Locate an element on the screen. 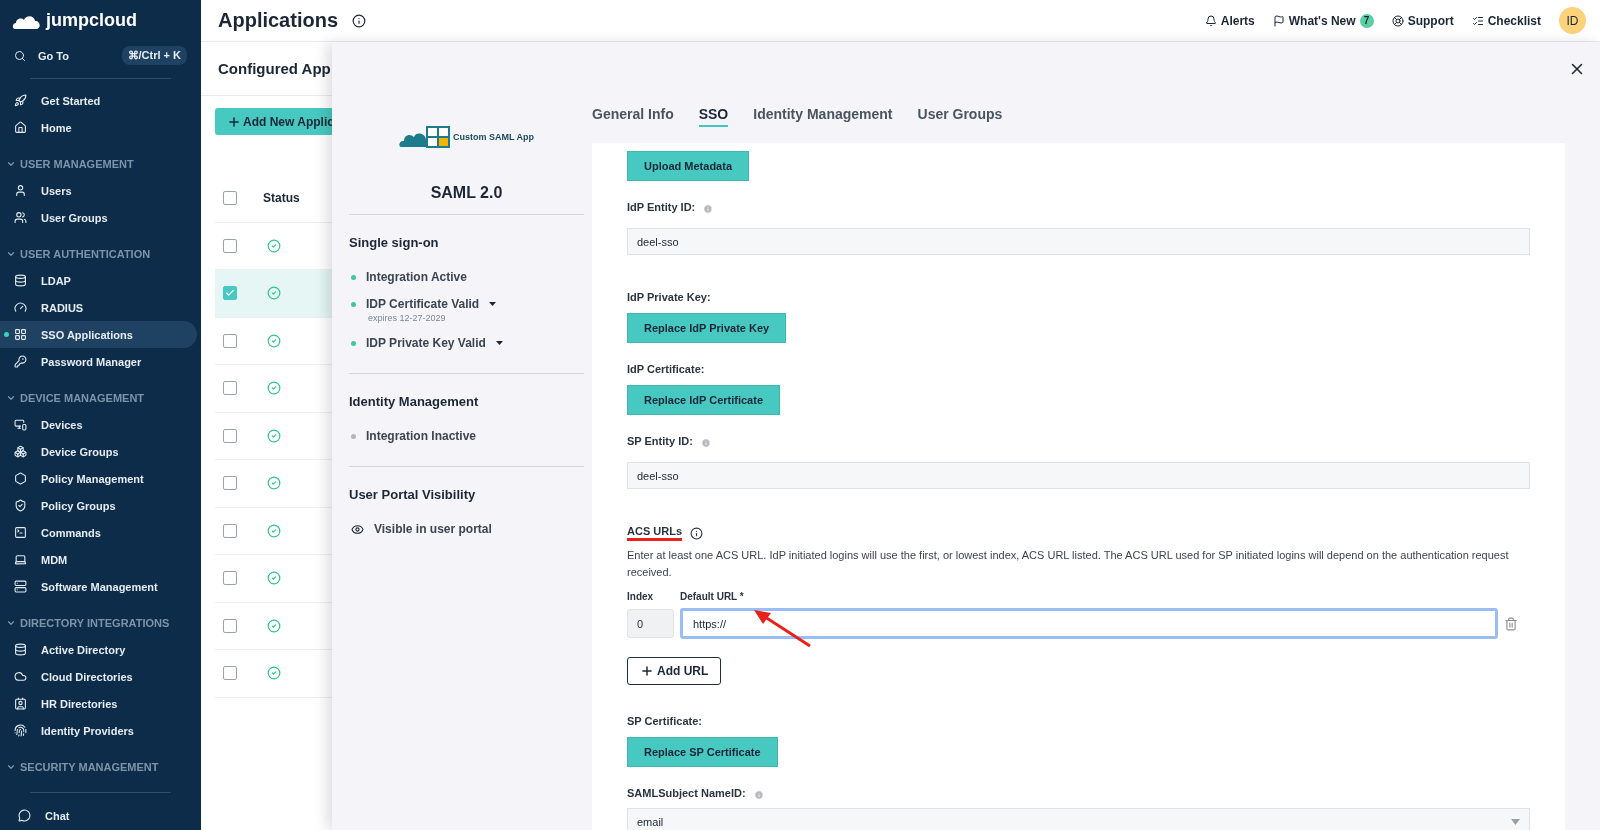 The height and width of the screenshot is (830, 1600). index-field: 0 is located at coordinates (650, 623).